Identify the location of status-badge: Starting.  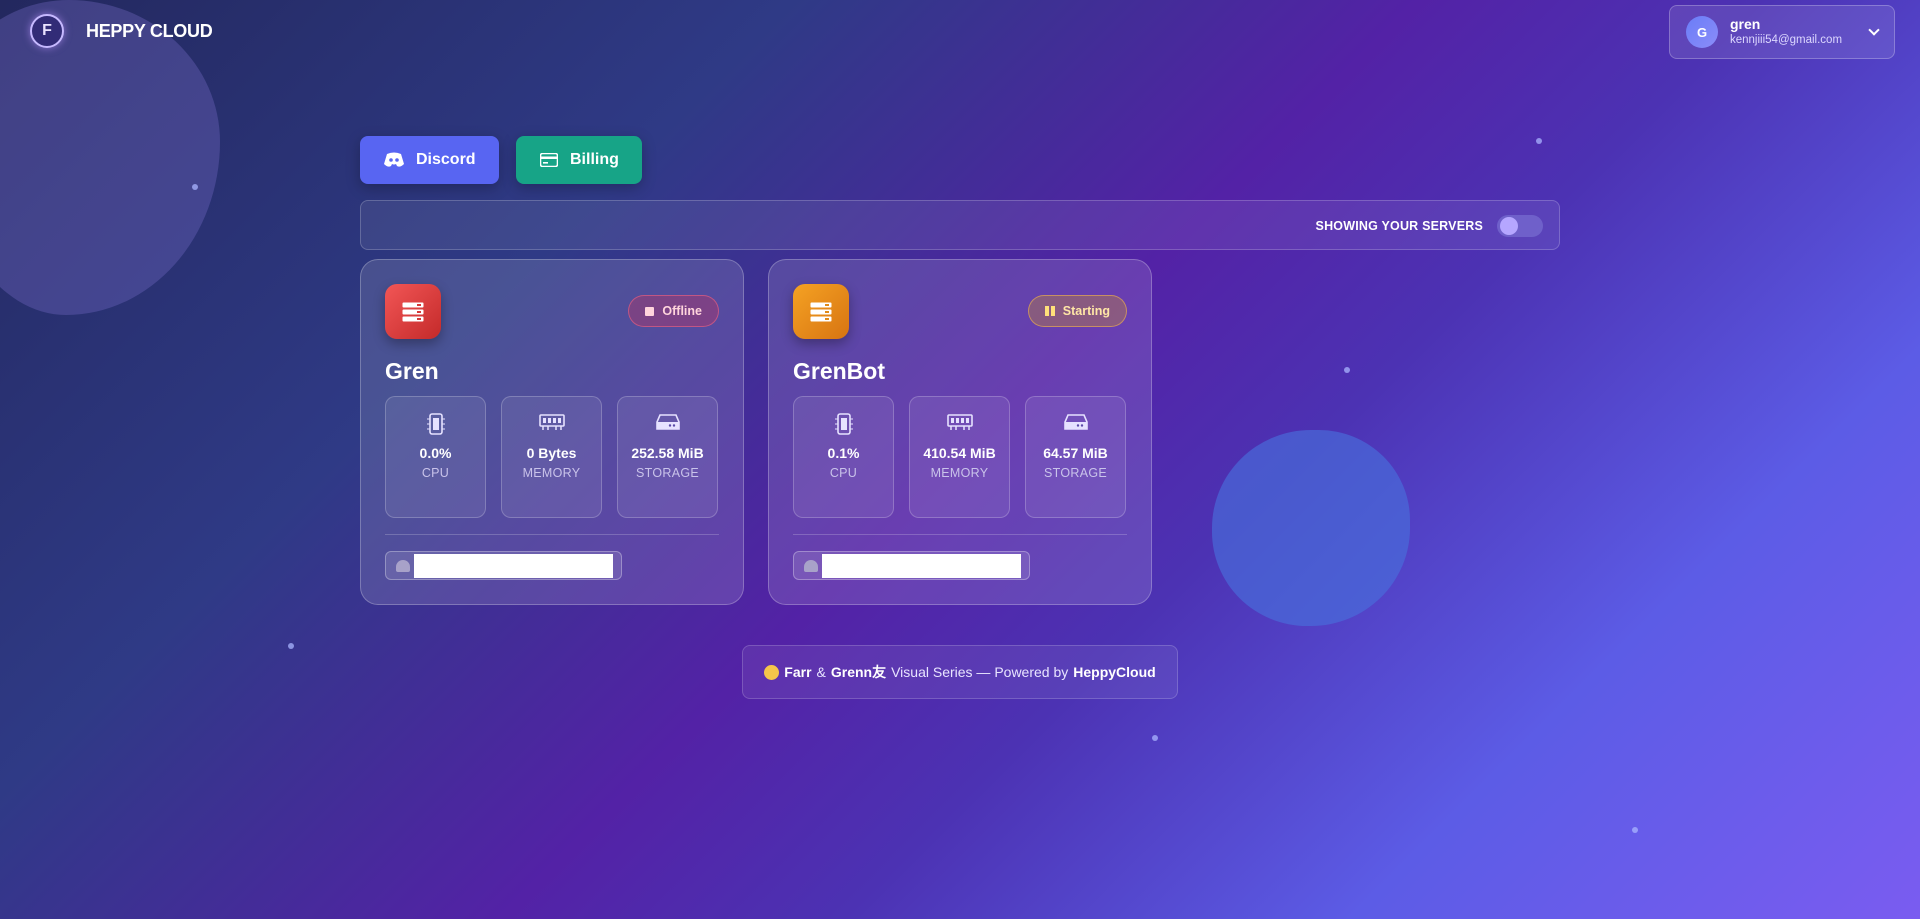
(1077, 311).